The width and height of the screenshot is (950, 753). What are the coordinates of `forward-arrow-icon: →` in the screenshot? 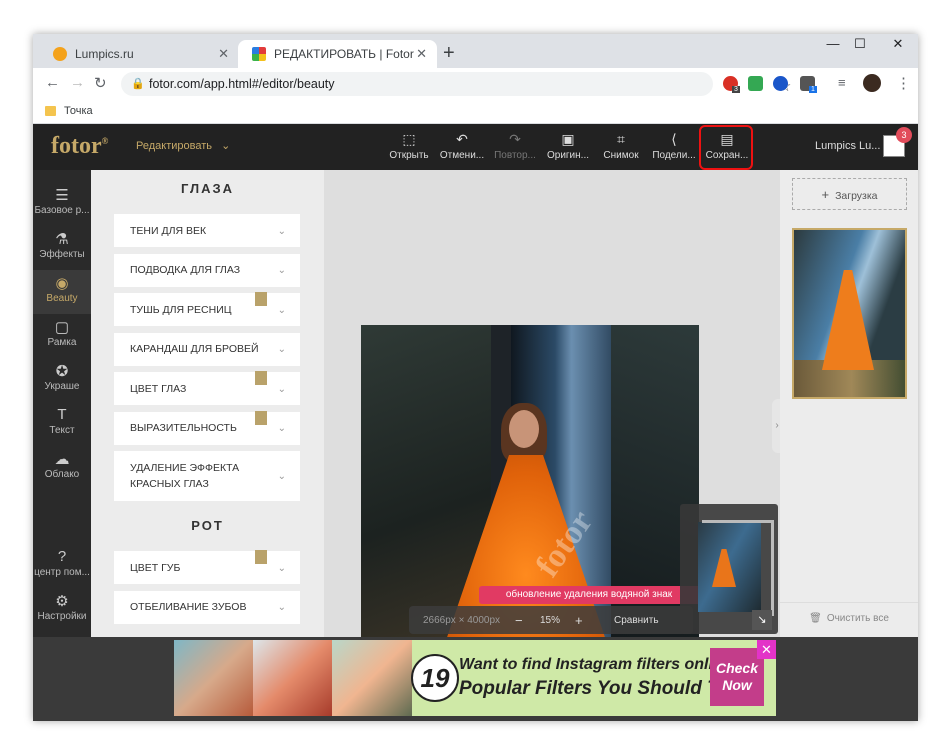 It's located at (77, 82).